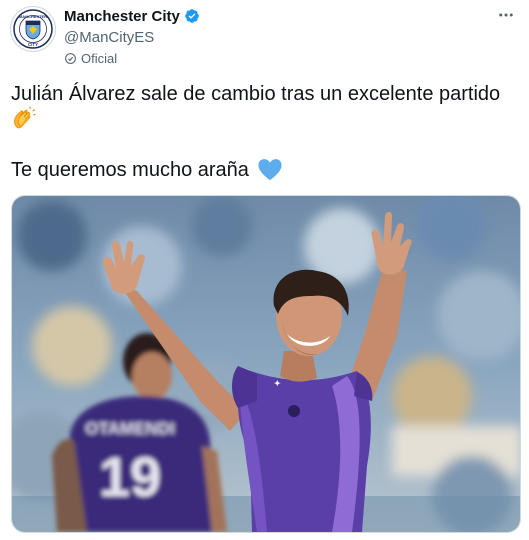  I want to click on crest-bottom-text: CITY, so click(33, 44).